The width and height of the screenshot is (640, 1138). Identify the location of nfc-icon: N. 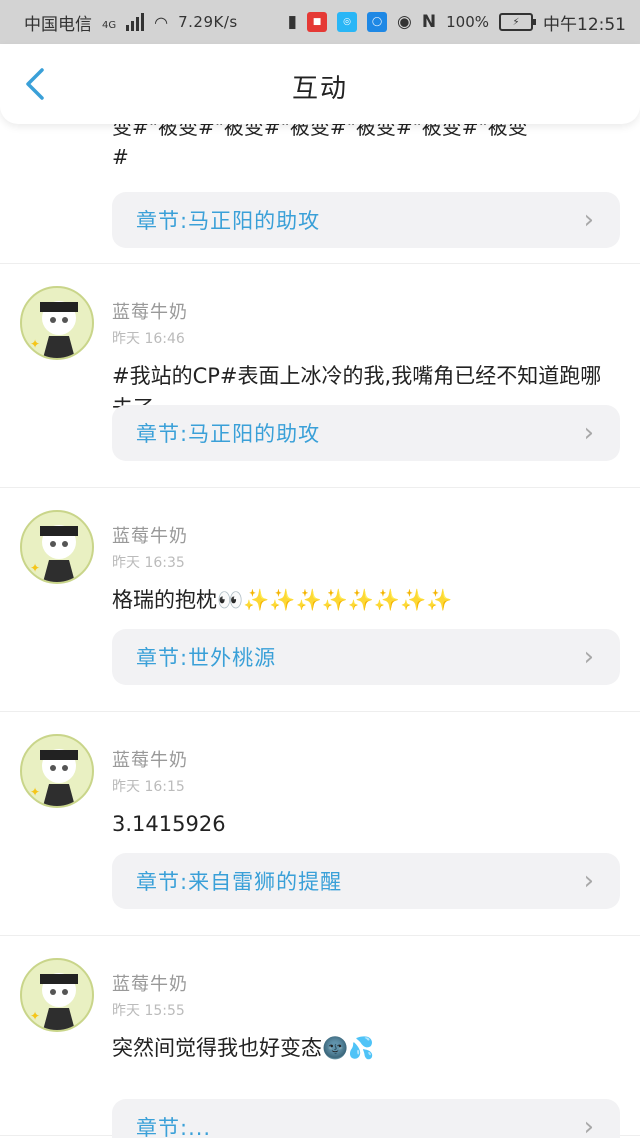
(429, 22).